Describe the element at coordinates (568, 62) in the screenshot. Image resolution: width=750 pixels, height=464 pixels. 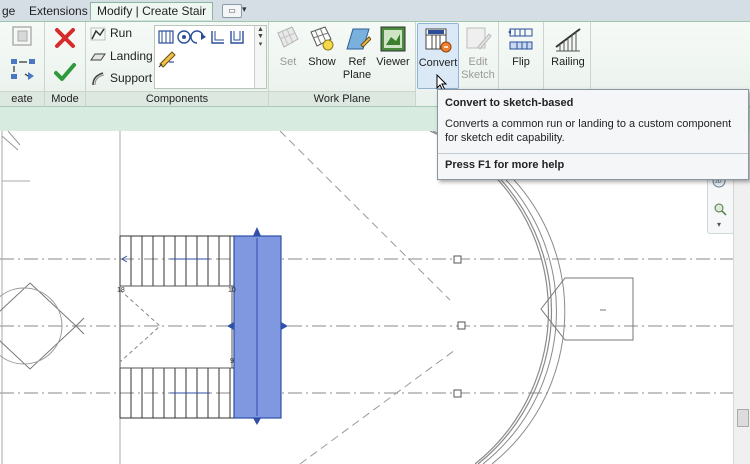
I see `railing-label: Railing` at that location.